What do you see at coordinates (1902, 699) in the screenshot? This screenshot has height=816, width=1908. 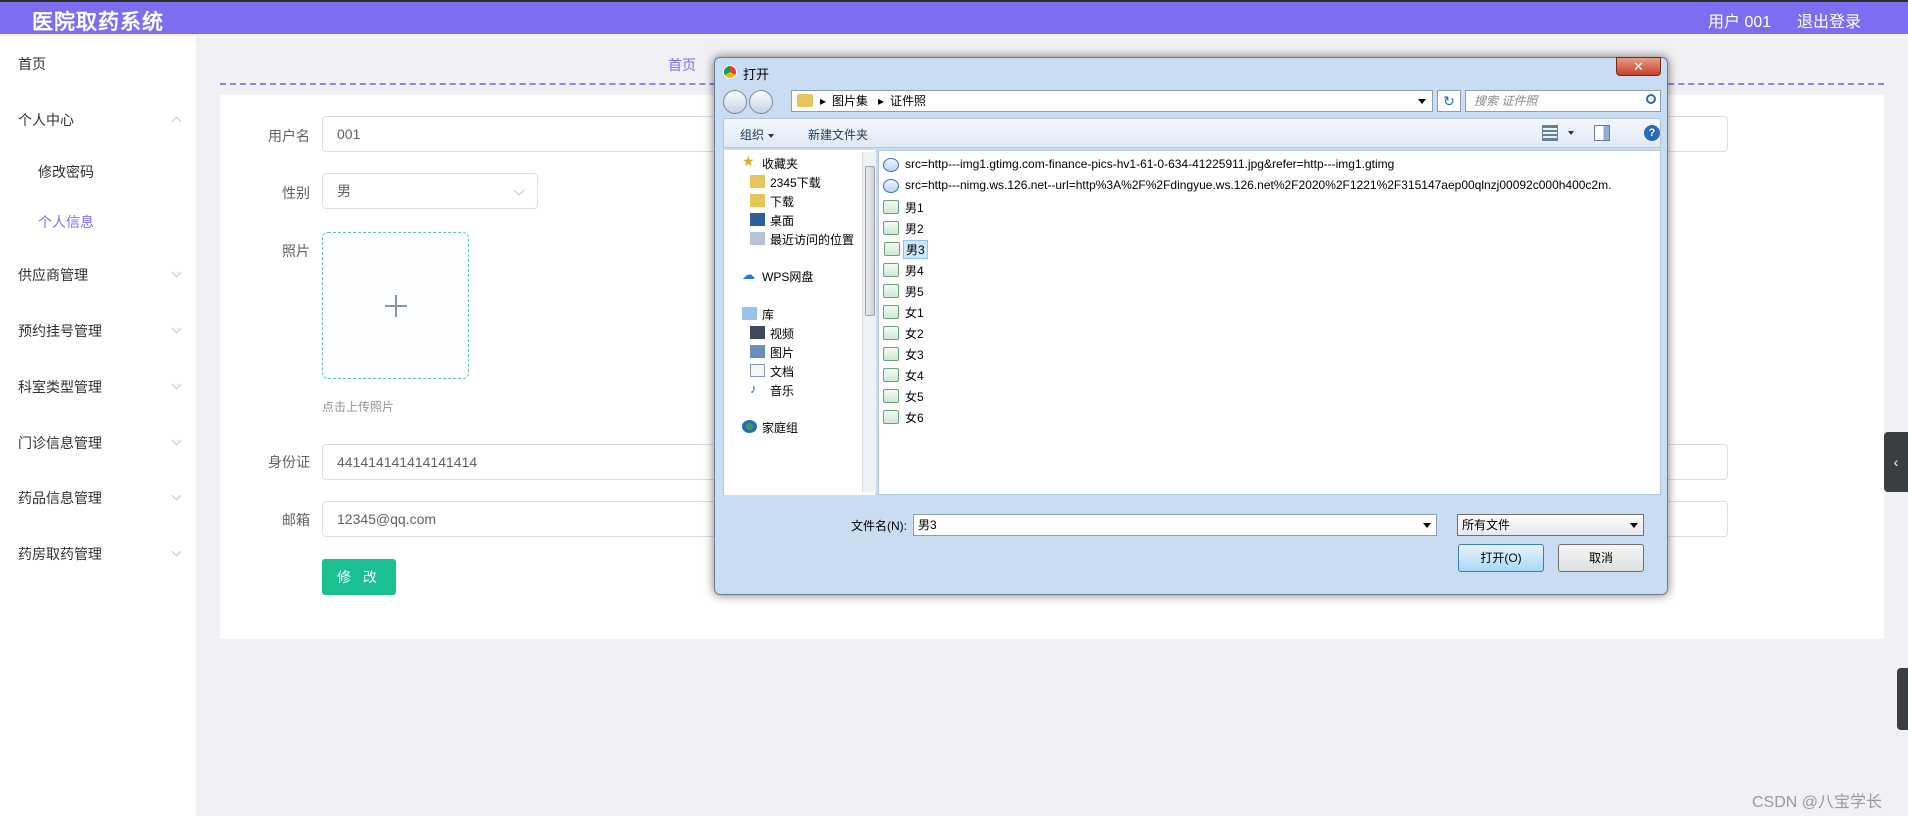 I see `side-handle` at bounding box center [1902, 699].